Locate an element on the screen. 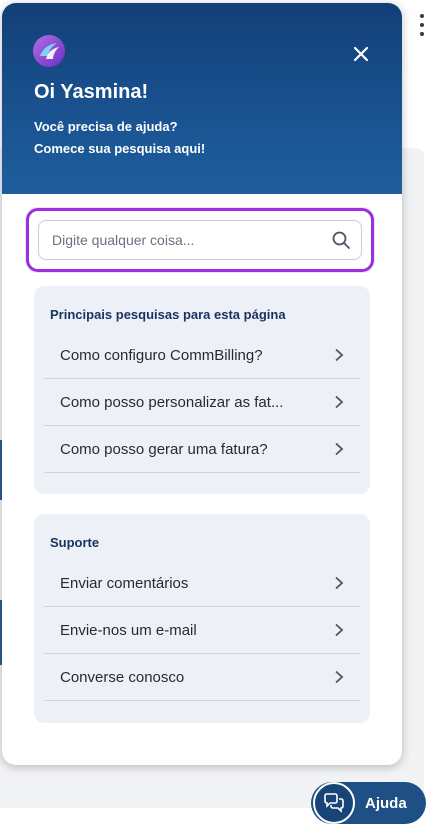 The image size is (428, 830). list-item-label: Como posso gerar uma fatura? is located at coordinates (164, 449).